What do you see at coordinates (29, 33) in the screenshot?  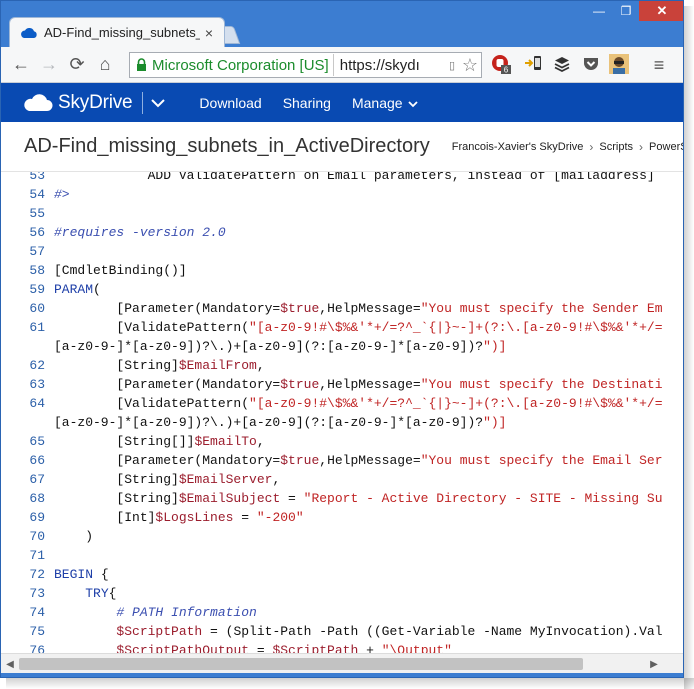 I see `skydrive-cloud-icon` at bounding box center [29, 33].